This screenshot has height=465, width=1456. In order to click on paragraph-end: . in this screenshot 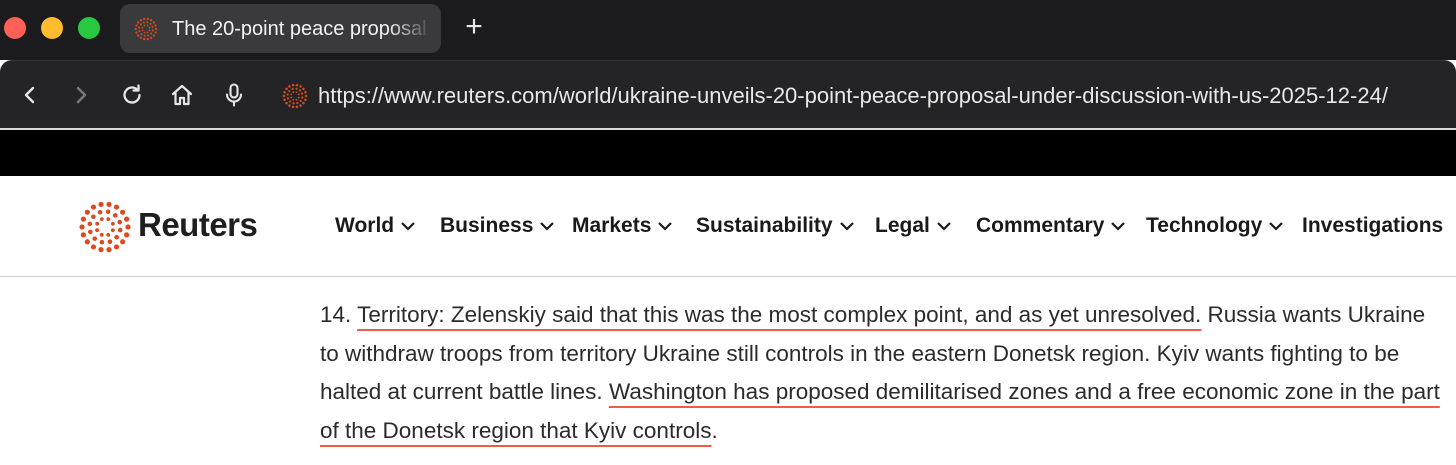, I will do `click(714, 430)`.